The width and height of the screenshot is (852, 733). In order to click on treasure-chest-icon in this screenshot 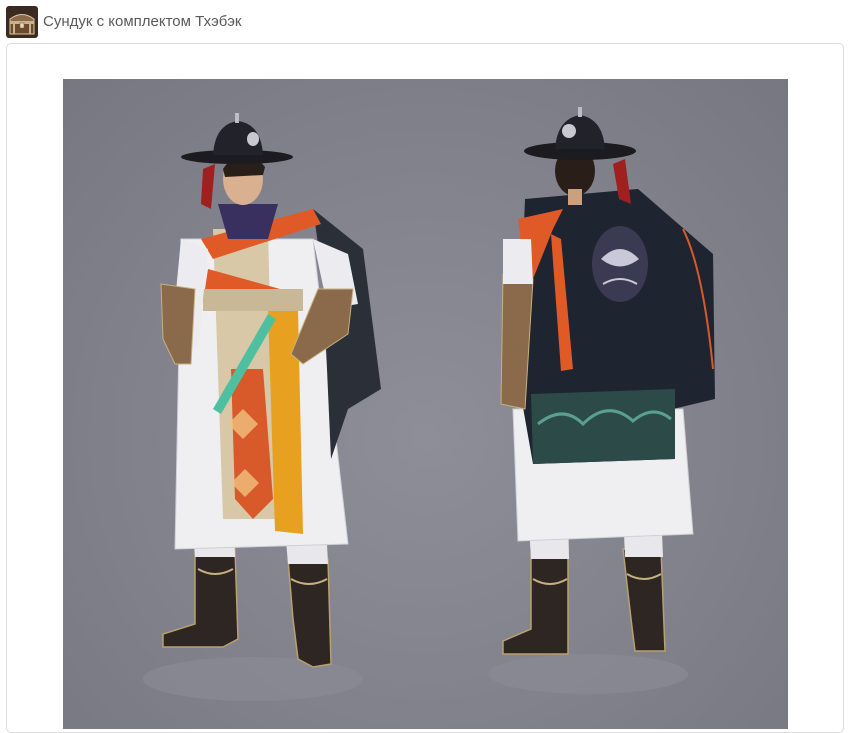, I will do `click(22, 22)`.